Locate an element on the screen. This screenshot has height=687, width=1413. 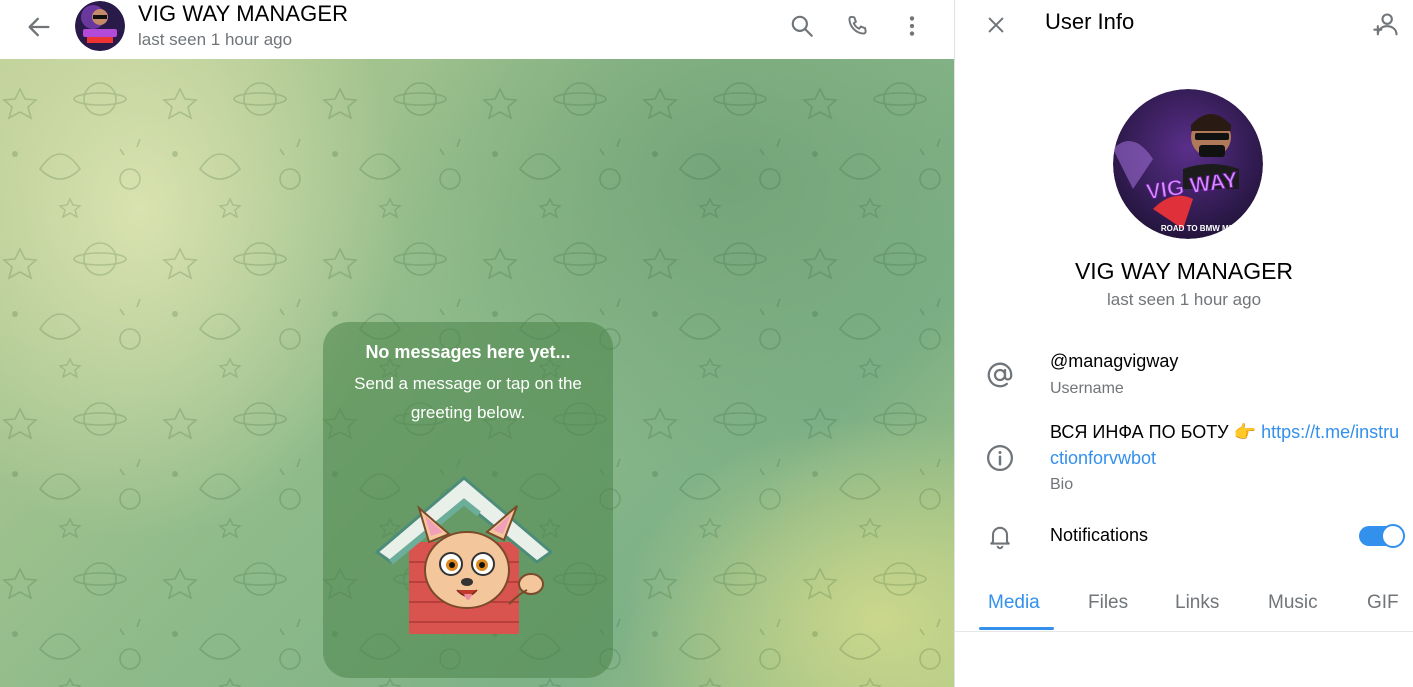
notifications-toggle is located at coordinates (1382, 536).